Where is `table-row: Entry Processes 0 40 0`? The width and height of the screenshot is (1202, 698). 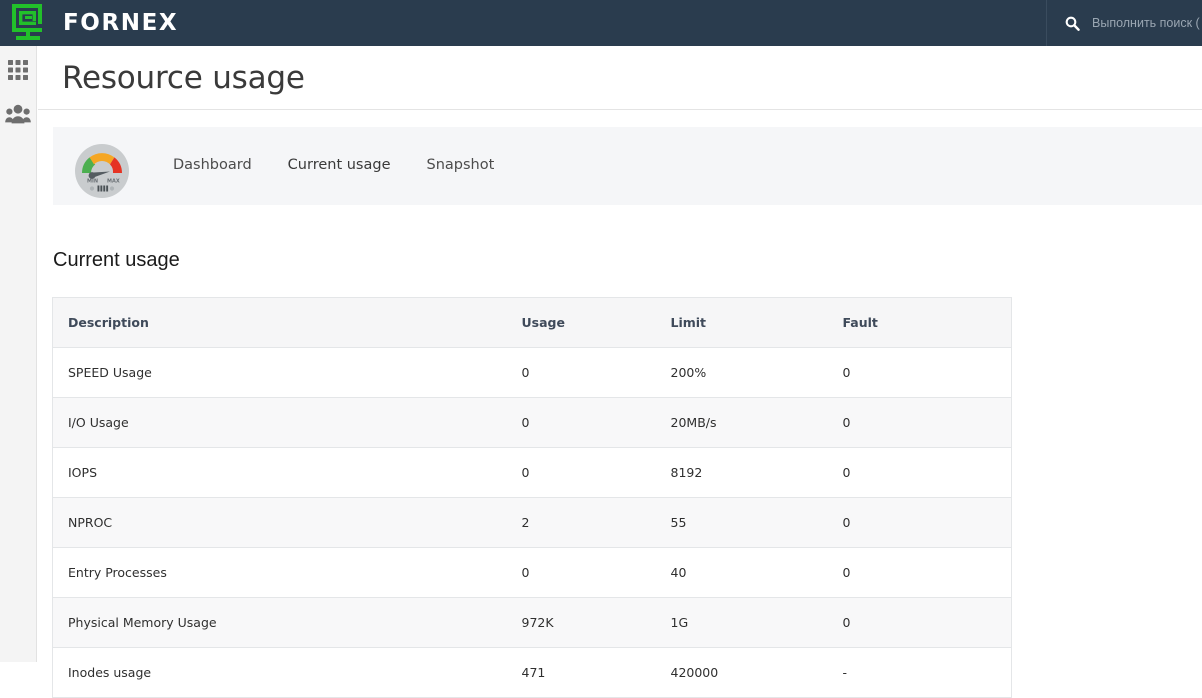 table-row: Entry Processes 0 40 0 is located at coordinates (532, 572).